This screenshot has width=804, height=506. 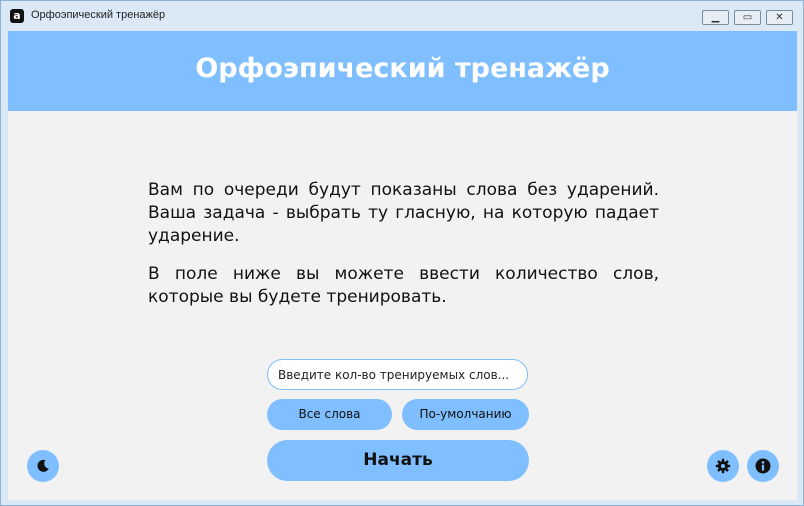 I want to click on gear-icon, so click(x=723, y=466).